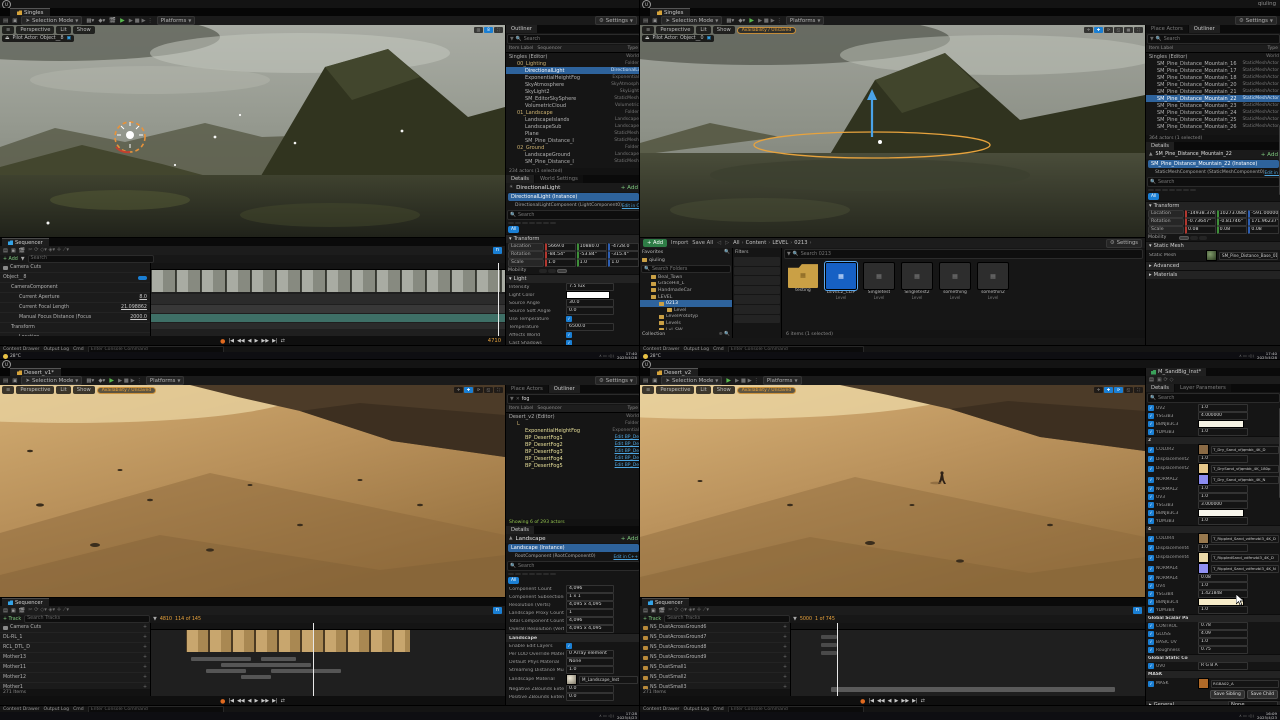 This screenshot has width=1280, height=720. What do you see at coordinates (1213, 245) in the screenshot?
I see `static-mesh-section: ▾ Static Mesh` at bounding box center [1213, 245].